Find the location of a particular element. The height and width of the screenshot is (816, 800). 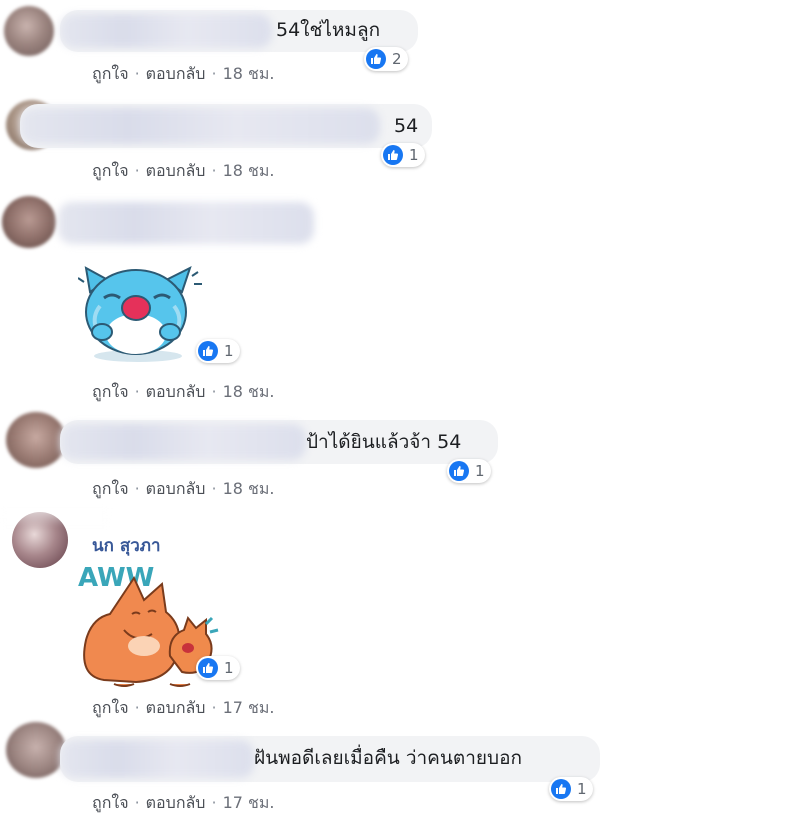

sticker-aww-text: AWW is located at coordinates (116, 578).